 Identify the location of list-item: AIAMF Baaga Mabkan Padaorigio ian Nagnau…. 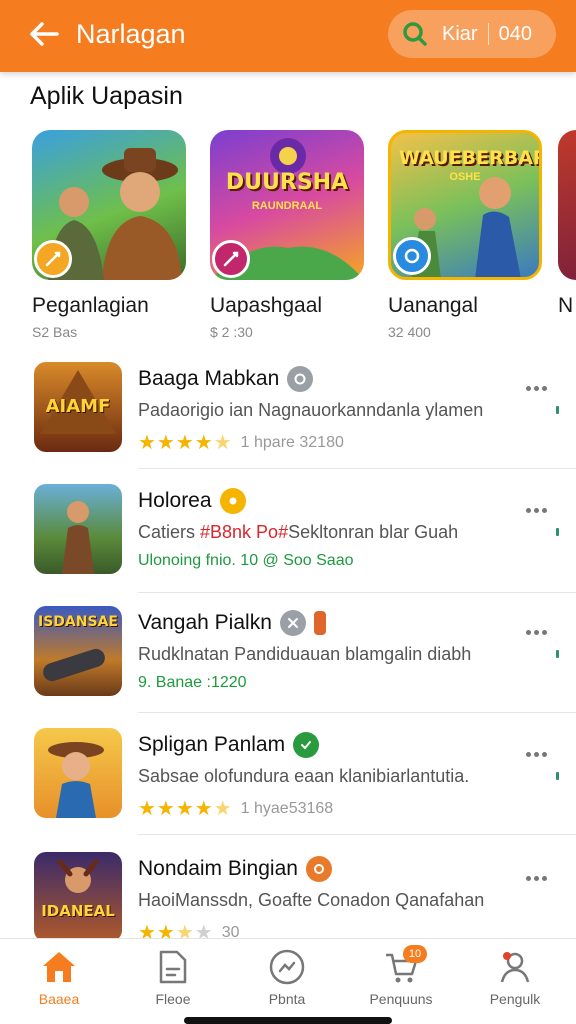
(288, 421).